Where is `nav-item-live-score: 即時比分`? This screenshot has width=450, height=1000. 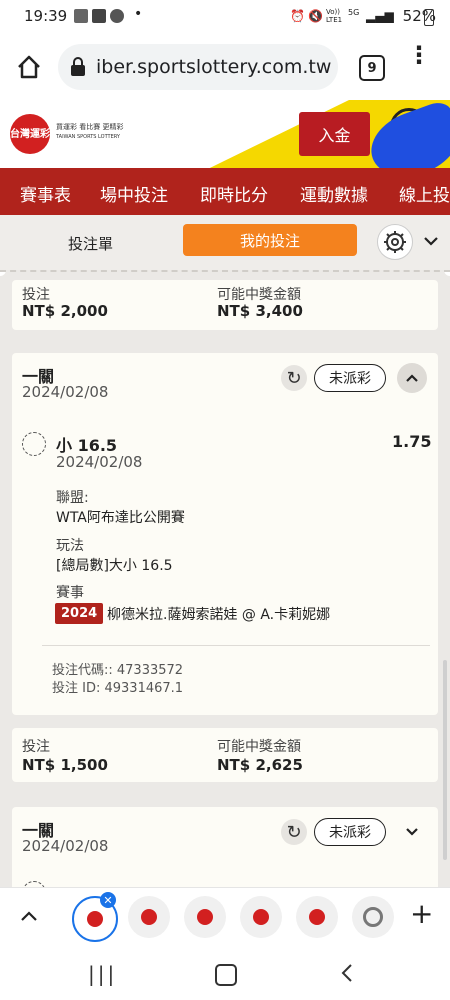
nav-item-live-score: 即時比分 is located at coordinates (234, 193).